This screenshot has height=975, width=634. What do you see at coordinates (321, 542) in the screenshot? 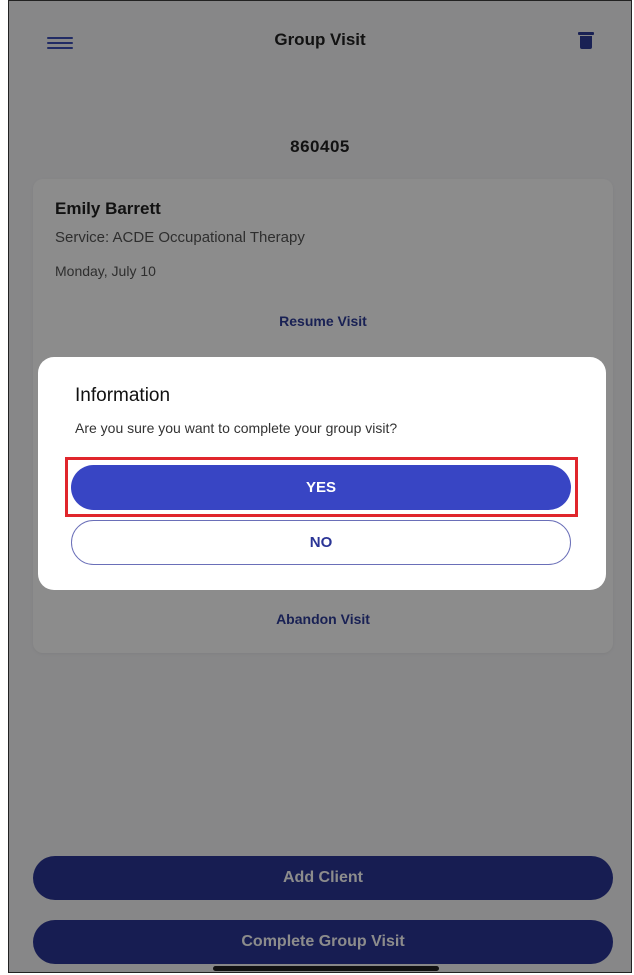
I see `no-button: NO` at bounding box center [321, 542].